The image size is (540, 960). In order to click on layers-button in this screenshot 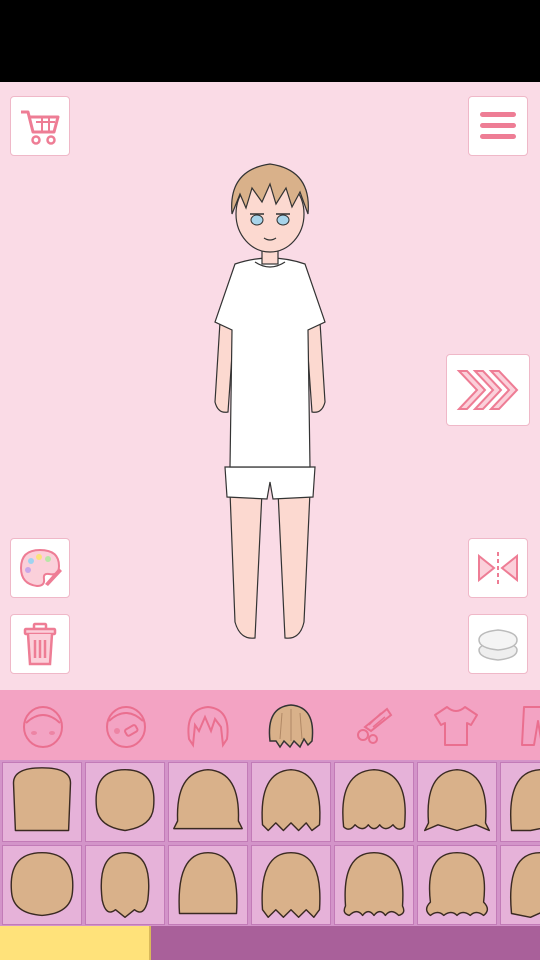, I will do `click(498, 644)`.